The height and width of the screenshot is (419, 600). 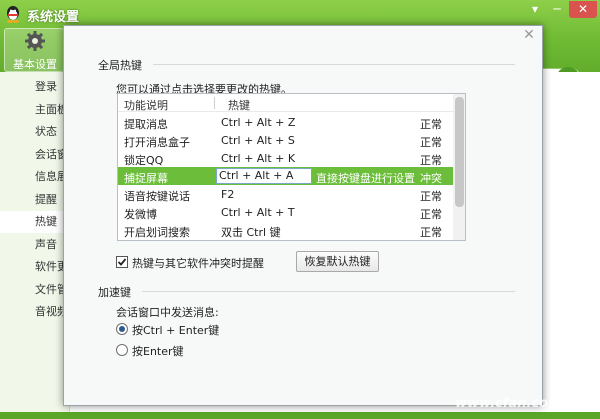 I want to click on tab-basic-settings: 基本设置, so click(x=34, y=50).